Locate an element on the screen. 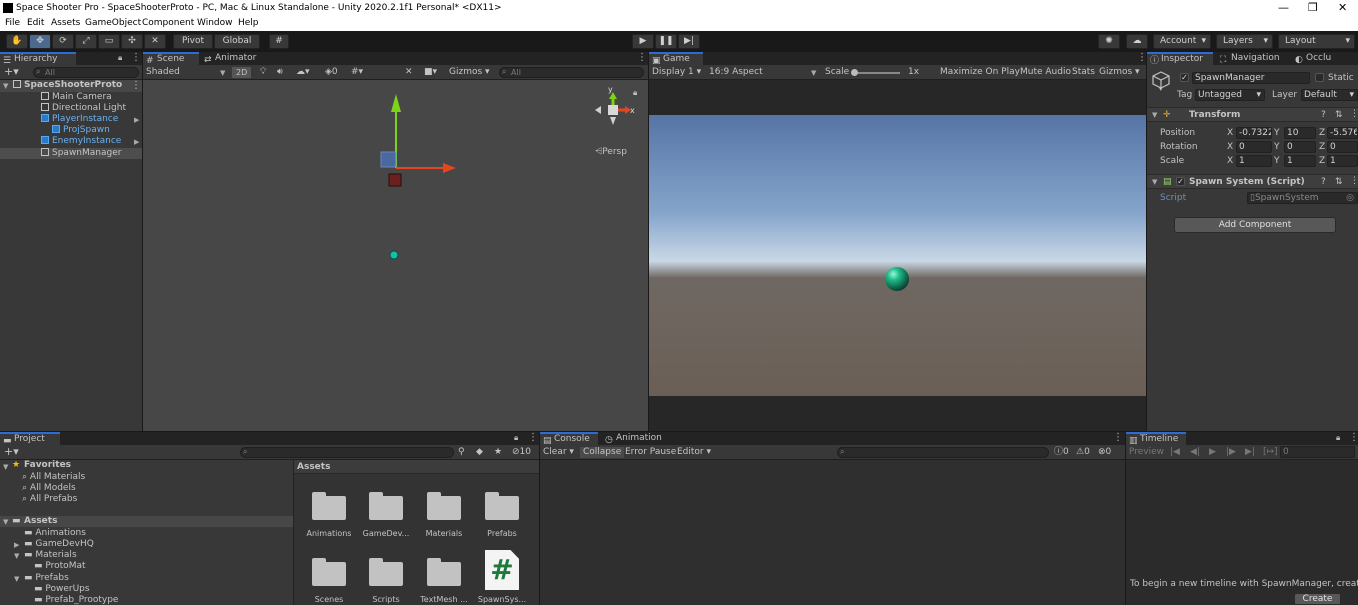  play-button: ▶ is located at coordinates (643, 41).